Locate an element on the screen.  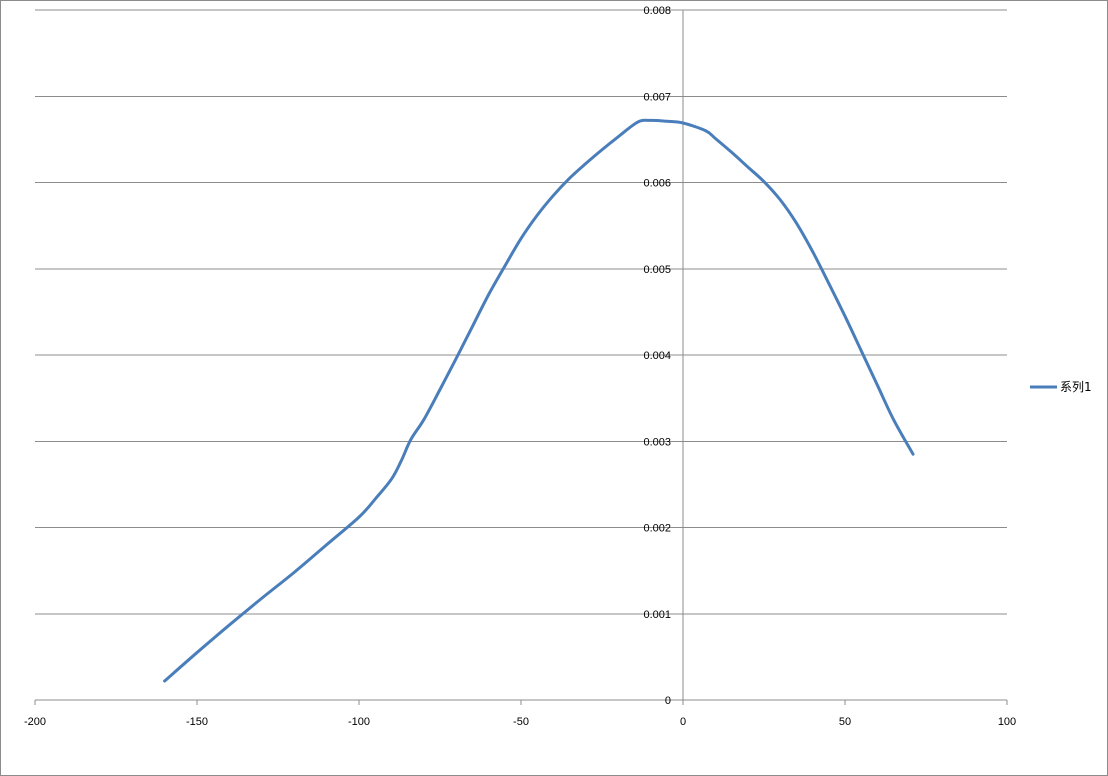
y-tick-label: 0.001 is located at coordinates (657, 615).